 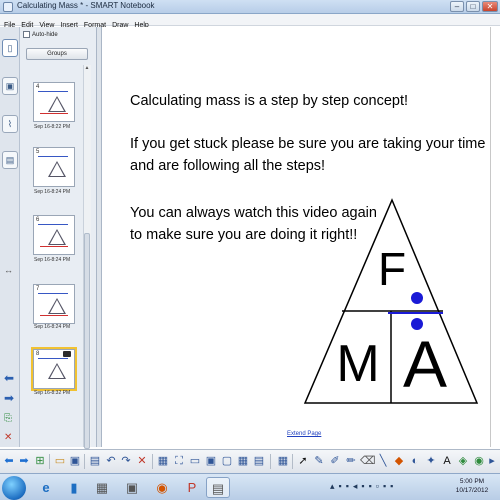 What do you see at coordinates (319, 461) in the screenshot?
I see `pen-icon: ✎` at bounding box center [319, 461].